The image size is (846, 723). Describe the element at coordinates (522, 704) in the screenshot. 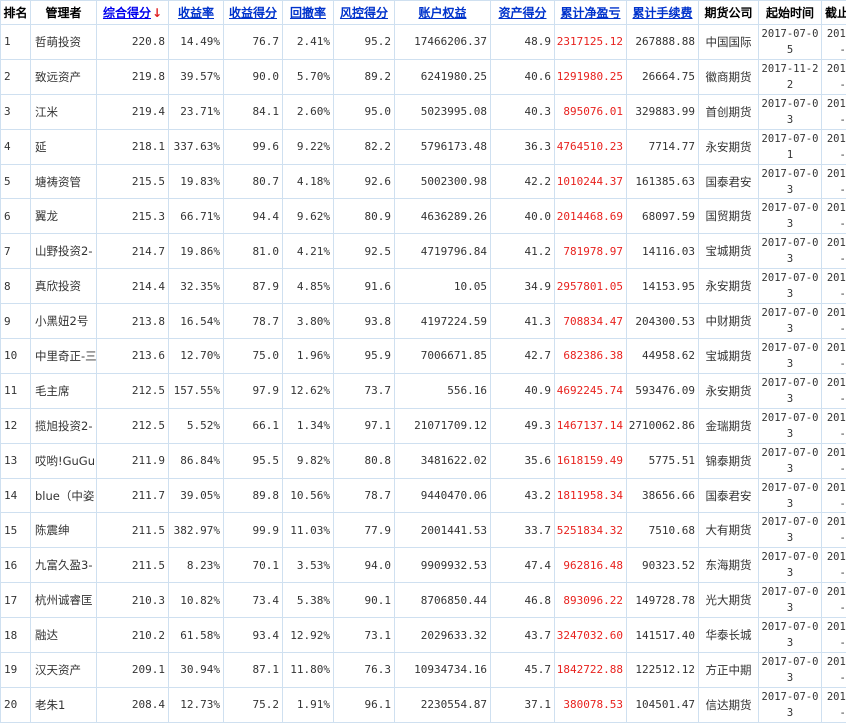

I see `cell-asset-score: 37.1` at that location.